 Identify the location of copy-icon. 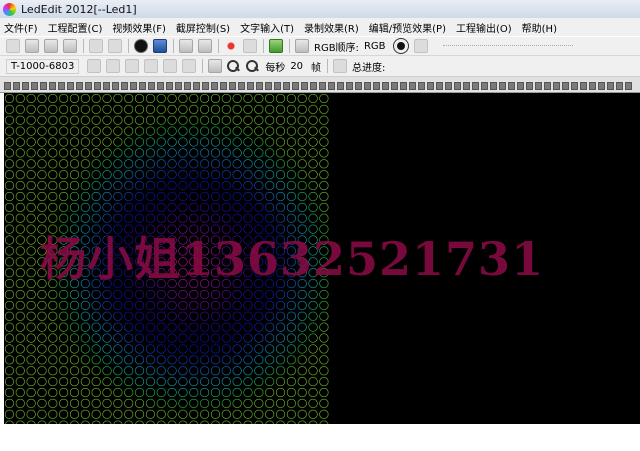
(96, 46).